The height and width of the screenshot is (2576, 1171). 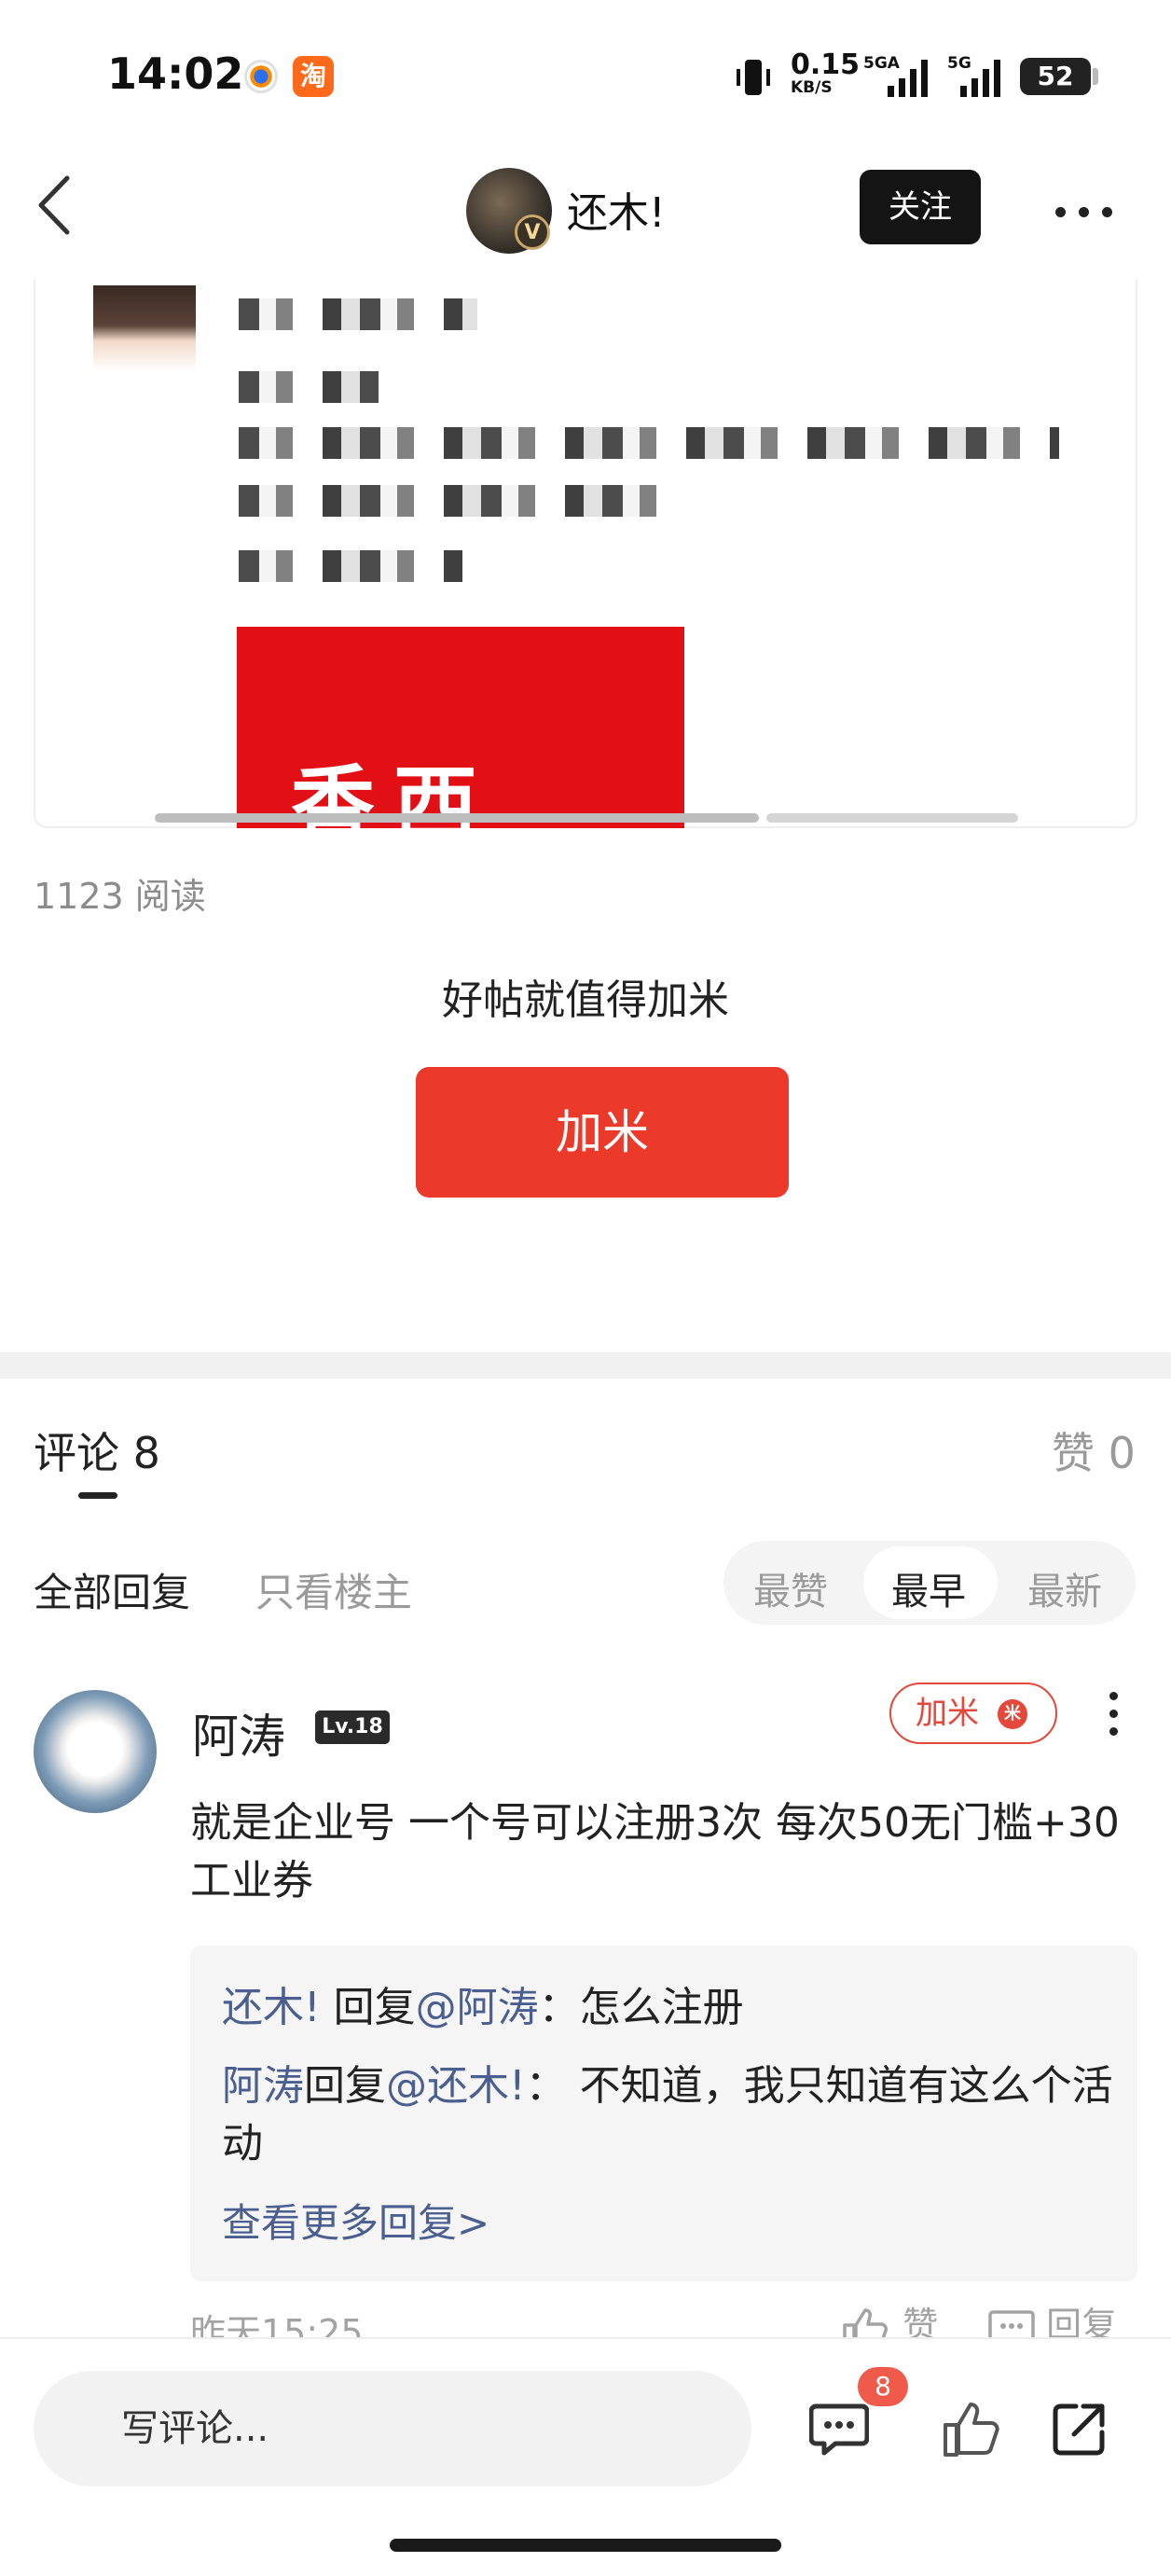 What do you see at coordinates (271, 2007) in the screenshot?
I see `reply-from: 还木!` at bounding box center [271, 2007].